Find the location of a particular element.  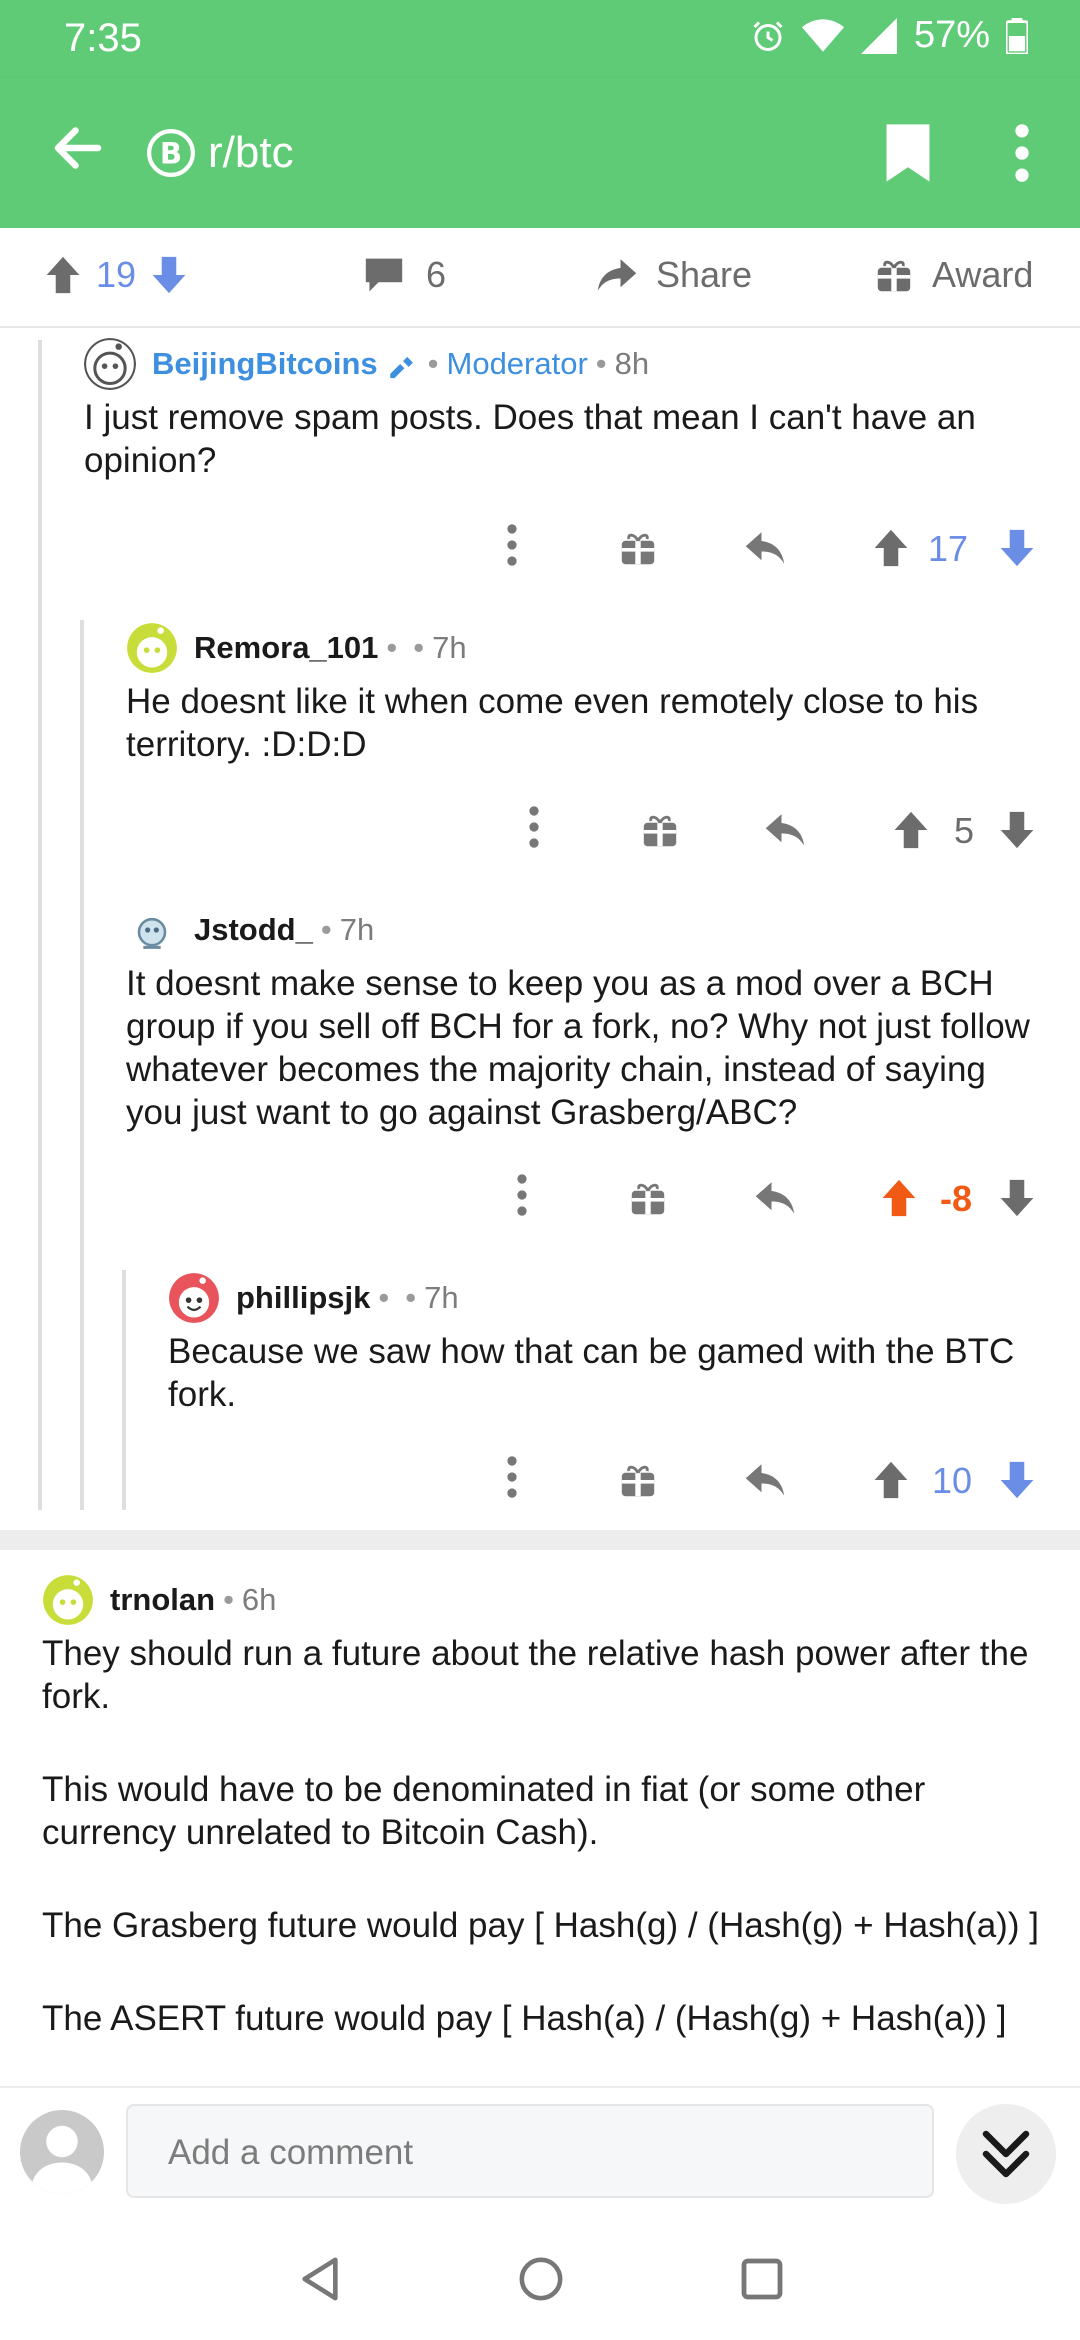

signal-icon is located at coordinates (878, 35).